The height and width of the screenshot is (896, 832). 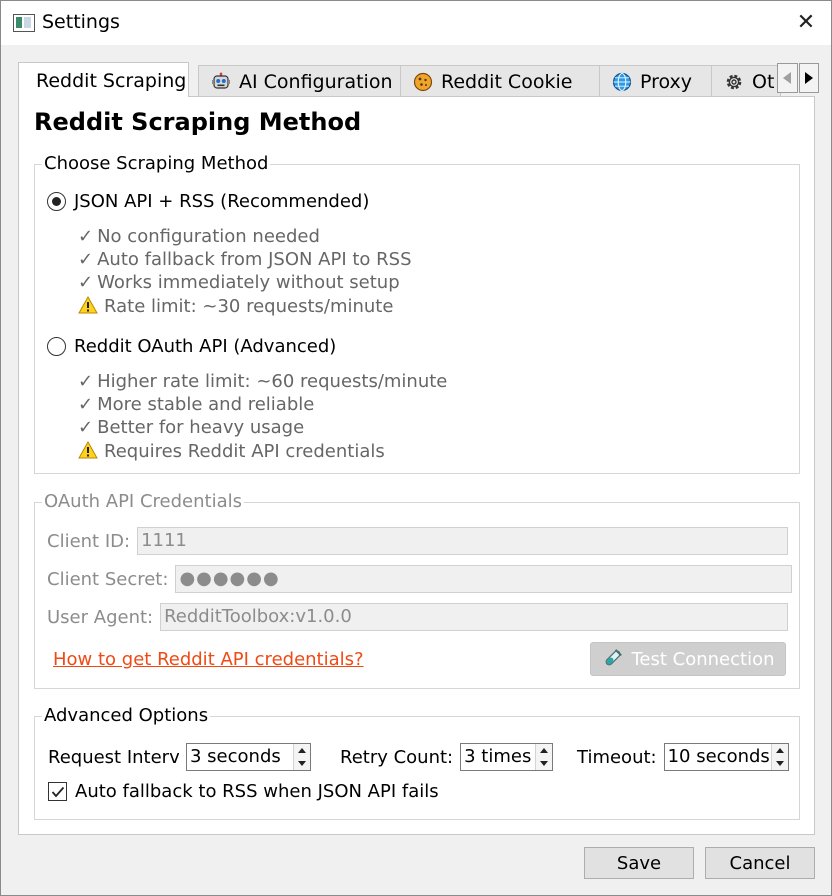 What do you see at coordinates (156, 163) in the screenshot?
I see `group-legend: Choose Scraping Method` at bounding box center [156, 163].